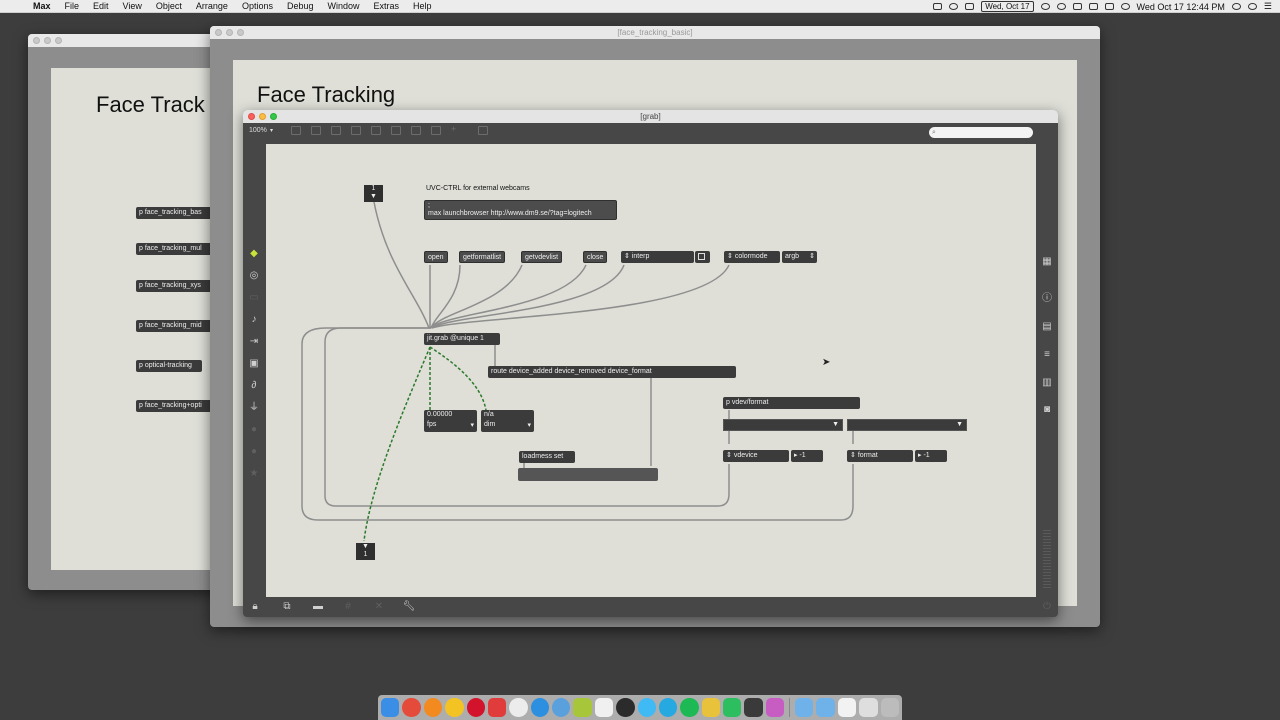 This screenshot has height=720, width=1280. I want to click on menu-arrange: Arrange, so click(212, 6).